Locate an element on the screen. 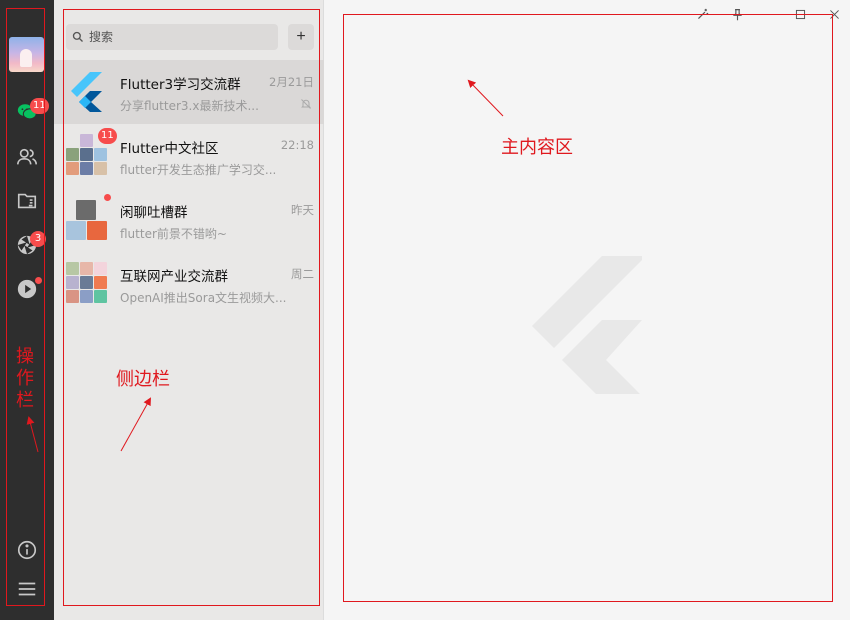  action-bar-label: 操作栏 is located at coordinates (25, 378).